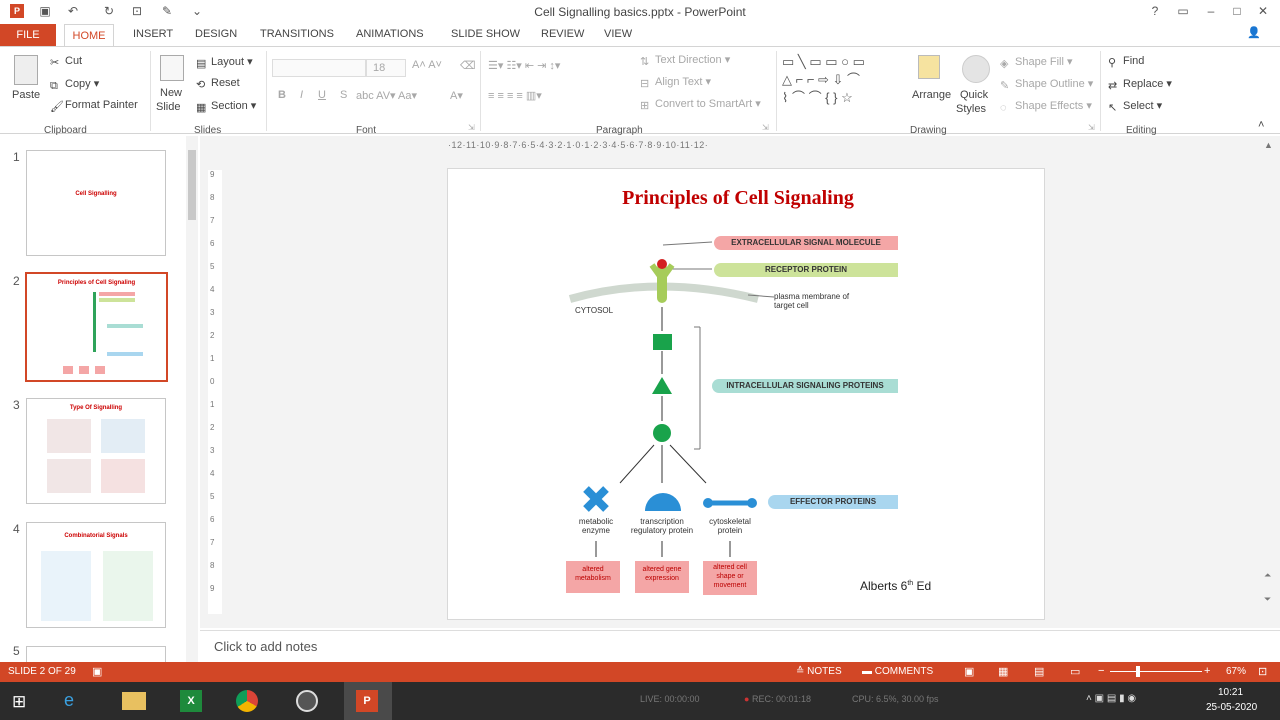  What do you see at coordinates (833, 502) in the screenshot?
I see `label-effector: EFFECTOR PROTEINS` at bounding box center [833, 502].